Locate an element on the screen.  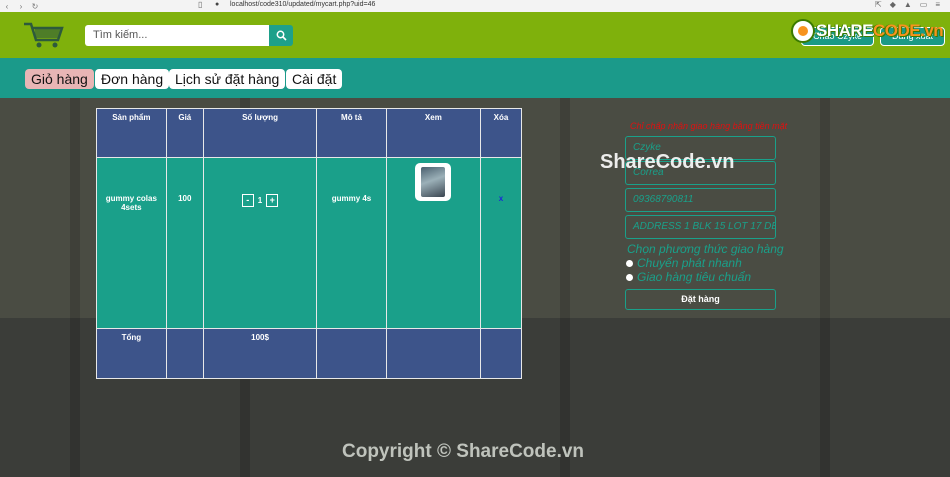
total-value: 100$ is located at coordinates (260, 353).